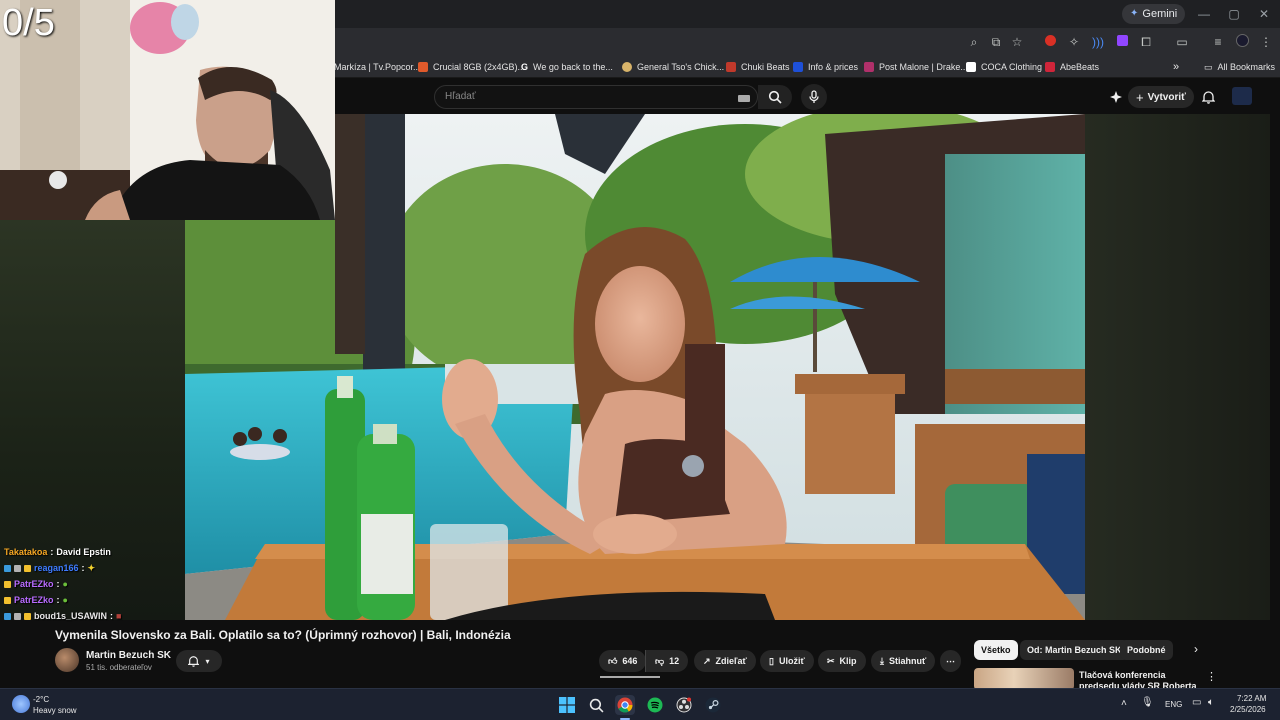  Describe the element at coordinates (1204, 14) in the screenshot. I see `minimize-icon: —` at that location.